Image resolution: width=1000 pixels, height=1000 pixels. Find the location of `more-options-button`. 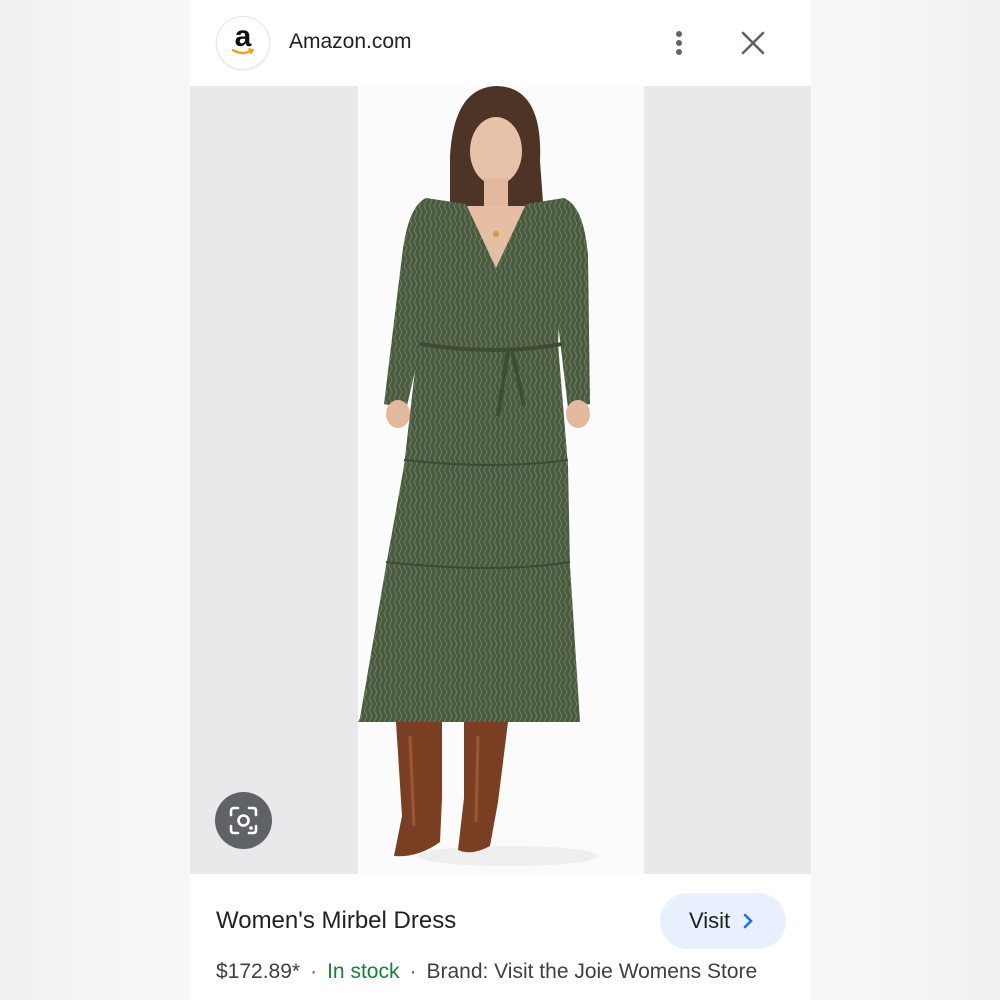

more-options-button is located at coordinates (679, 43).